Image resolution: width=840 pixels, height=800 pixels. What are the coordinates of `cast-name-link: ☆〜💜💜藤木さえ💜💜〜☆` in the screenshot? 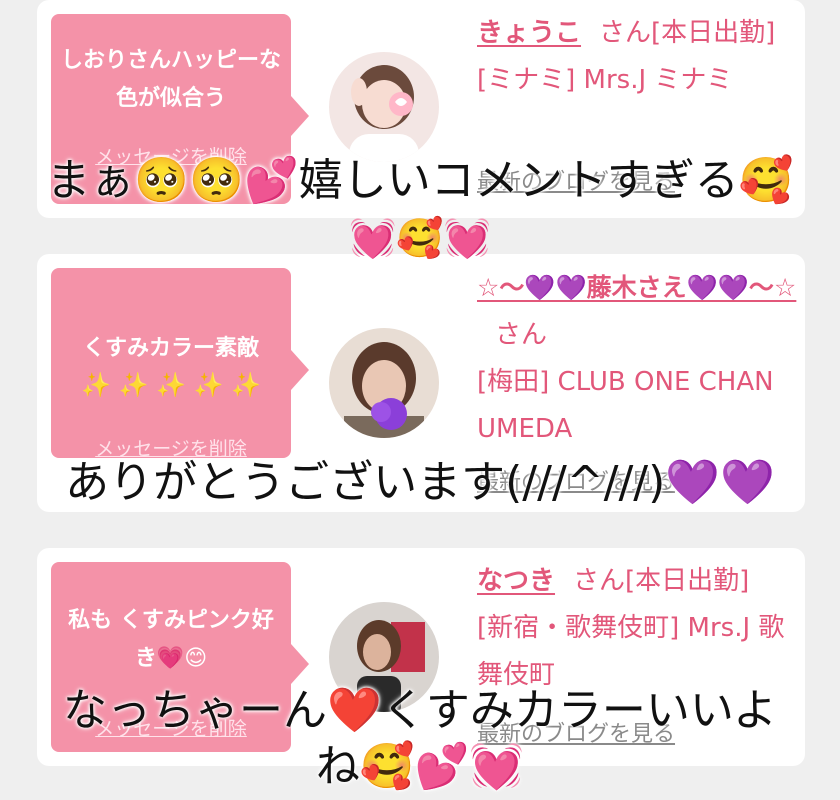 It's located at (636, 287).